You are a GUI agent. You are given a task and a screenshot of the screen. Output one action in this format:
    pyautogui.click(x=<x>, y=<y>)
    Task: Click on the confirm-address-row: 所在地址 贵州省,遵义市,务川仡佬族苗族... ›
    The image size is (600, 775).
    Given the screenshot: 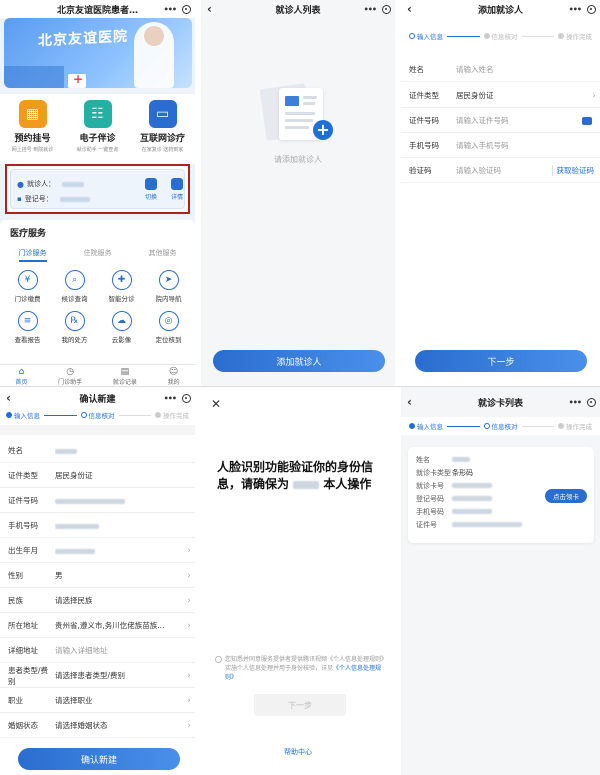 What is the action you would take?
    pyautogui.click(x=97, y=626)
    